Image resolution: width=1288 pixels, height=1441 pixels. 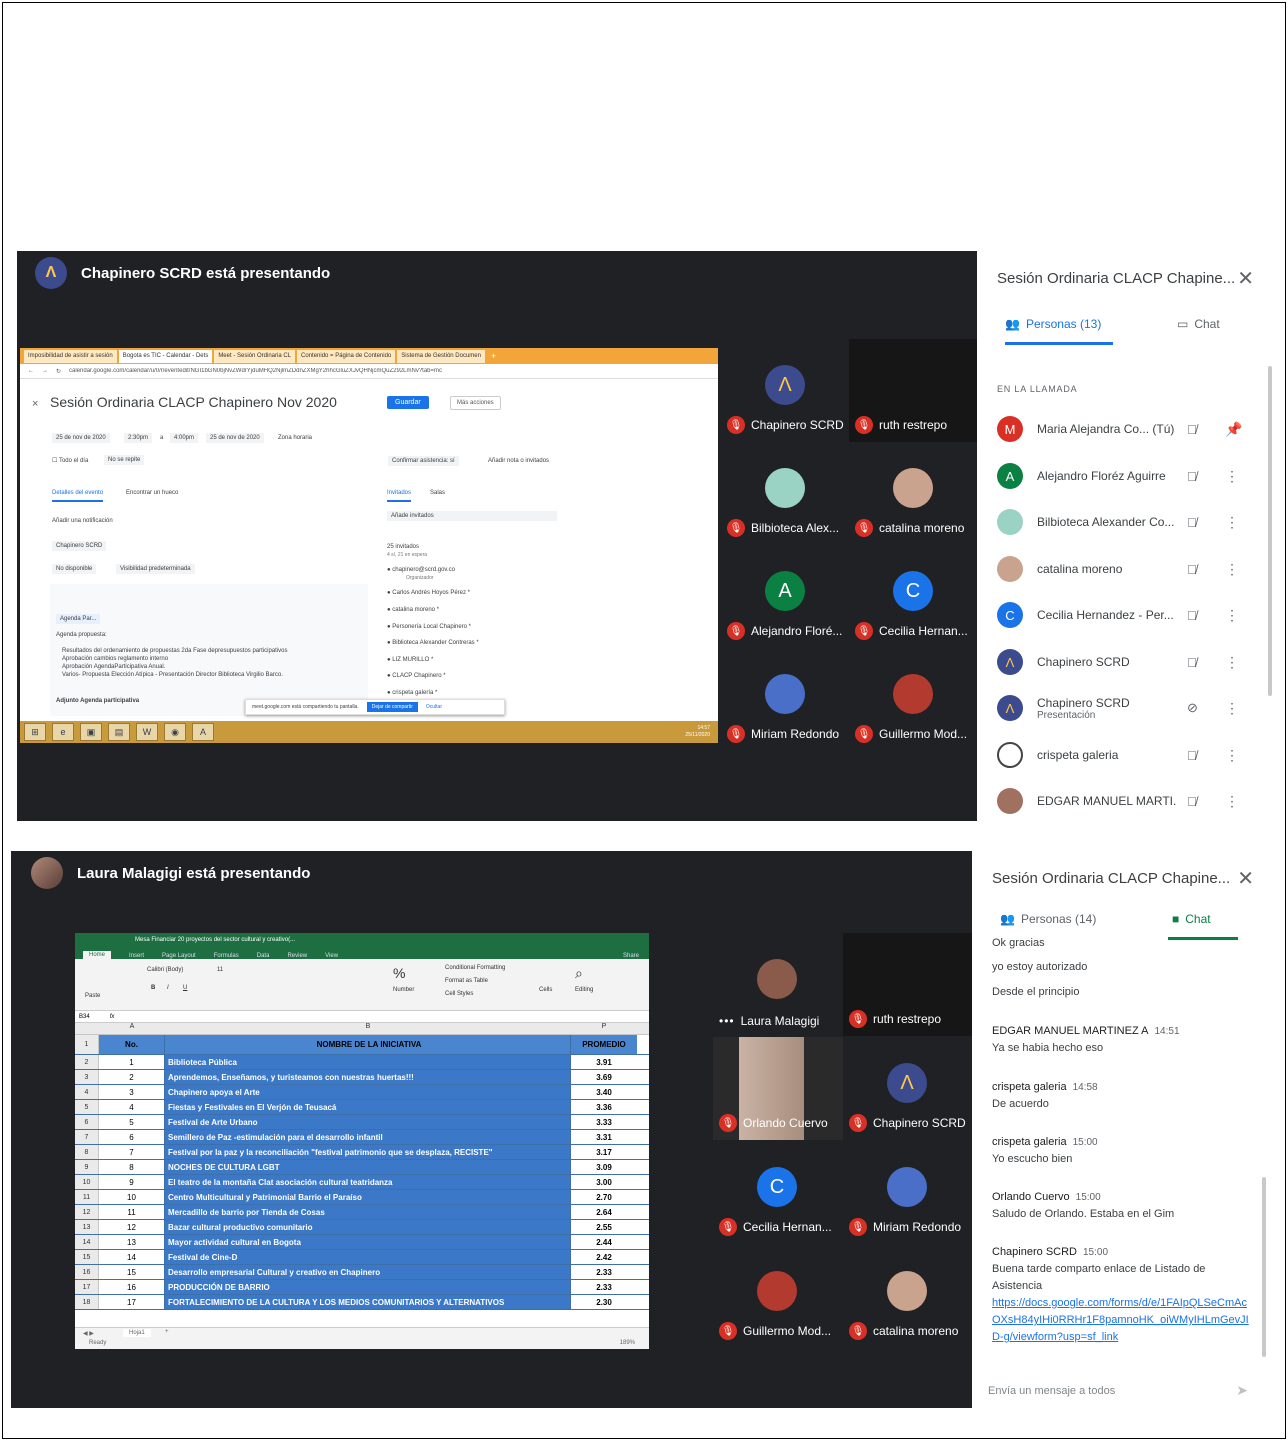 What do you see at coordinates (87, 1077) in the screenshot?
I see `row-number: 3` at bounding box center [87, 1077].